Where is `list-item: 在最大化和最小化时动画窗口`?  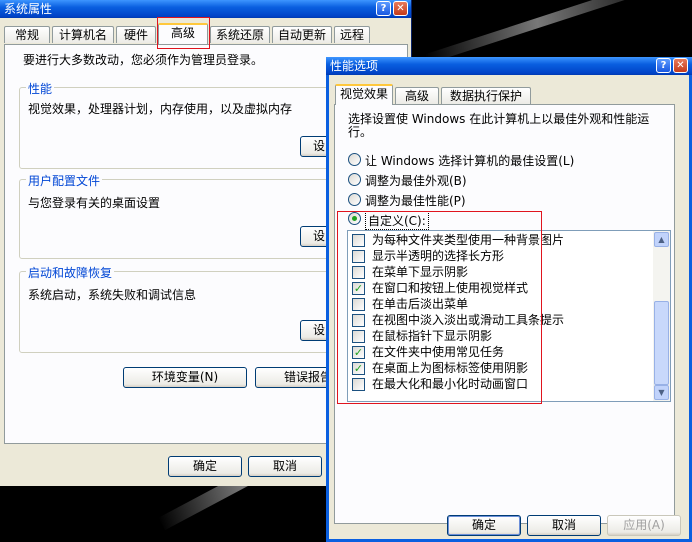
list-item: 在最大化和最小化时动画窗口 is located at coordinates (502, 384).